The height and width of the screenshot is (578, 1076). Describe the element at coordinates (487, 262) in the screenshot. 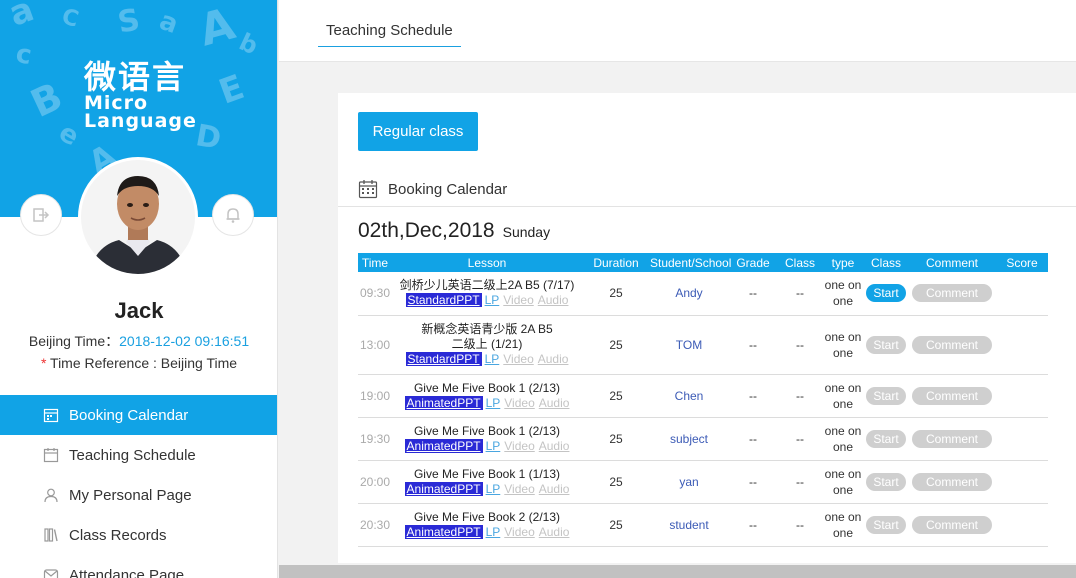

I see `column-header: Lesson` at that location.